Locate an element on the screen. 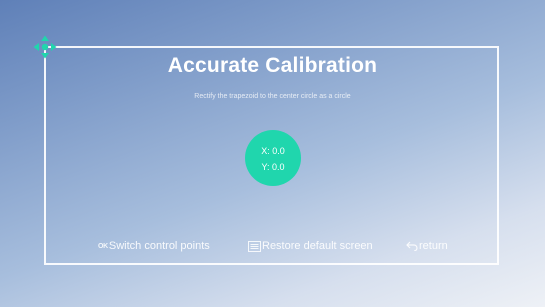 The height and width of the screenshot is (307, 545). x-offset-readout: X: 0.0 is located at coordinates (273, 151).